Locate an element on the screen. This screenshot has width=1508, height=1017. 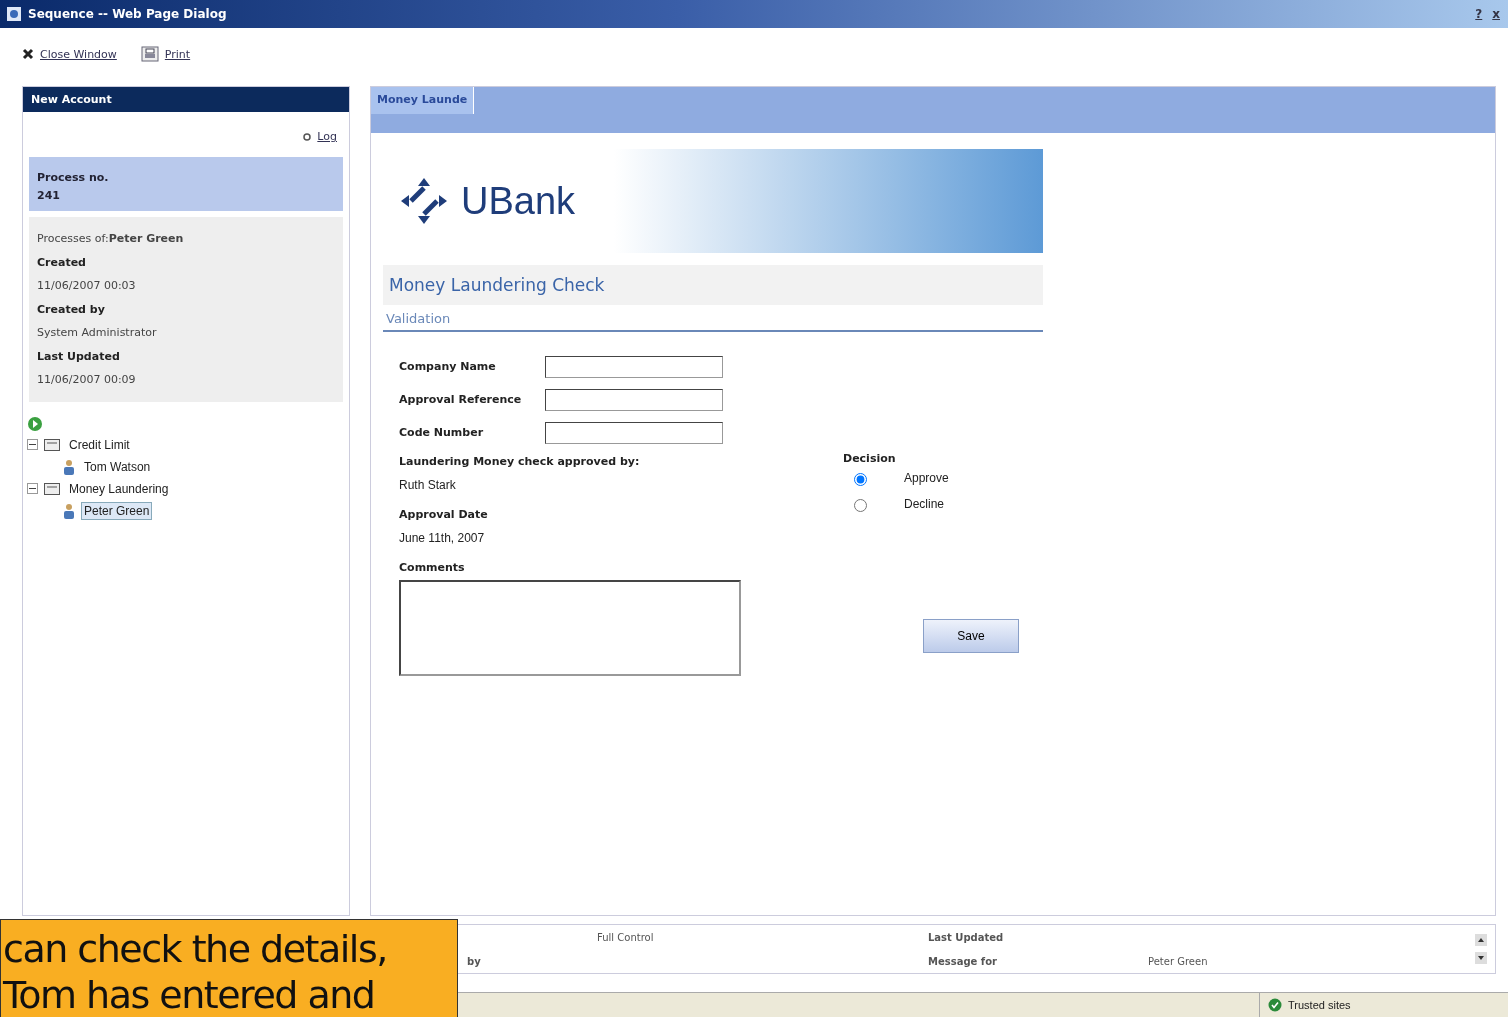
comments-field is located at coordinates (570, 628).